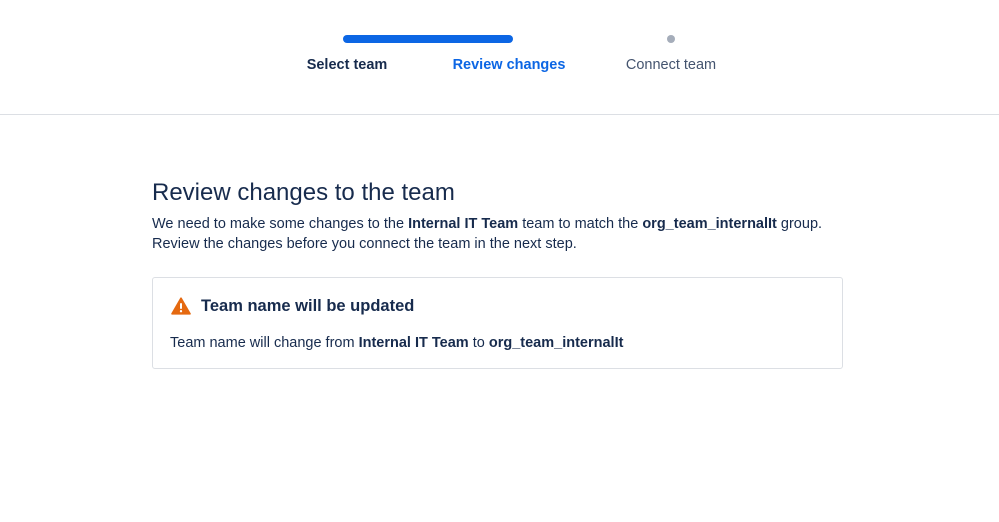  I want to click on change-text: to, so click(478, 343).